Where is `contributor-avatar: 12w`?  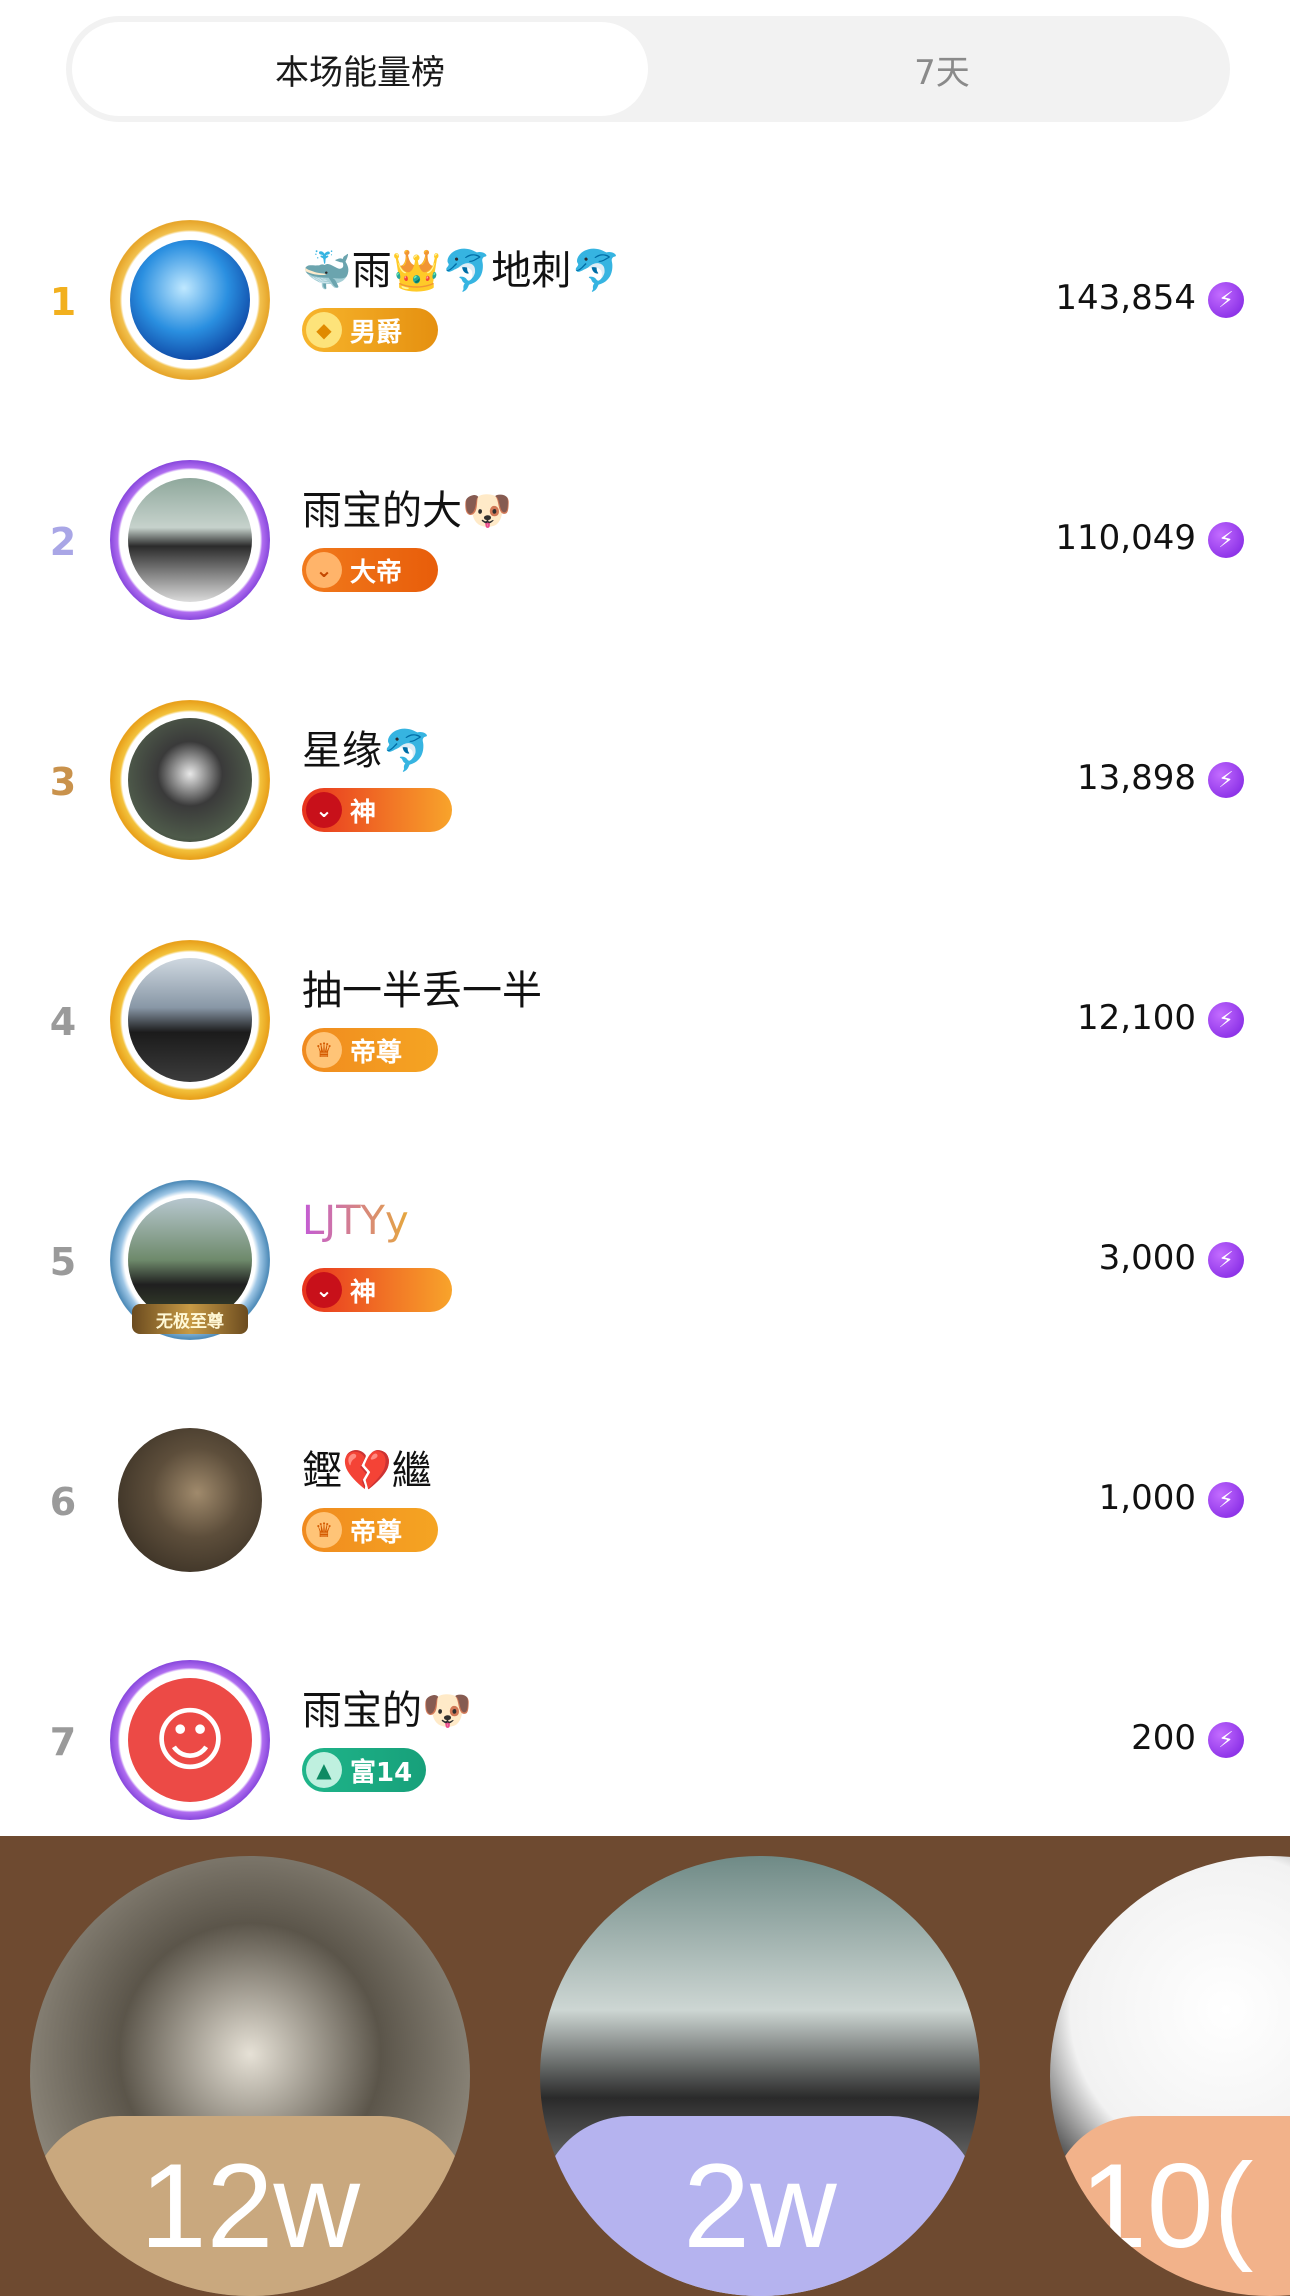 contributor-avatar: 12w is located at coordinates (250, 2076).